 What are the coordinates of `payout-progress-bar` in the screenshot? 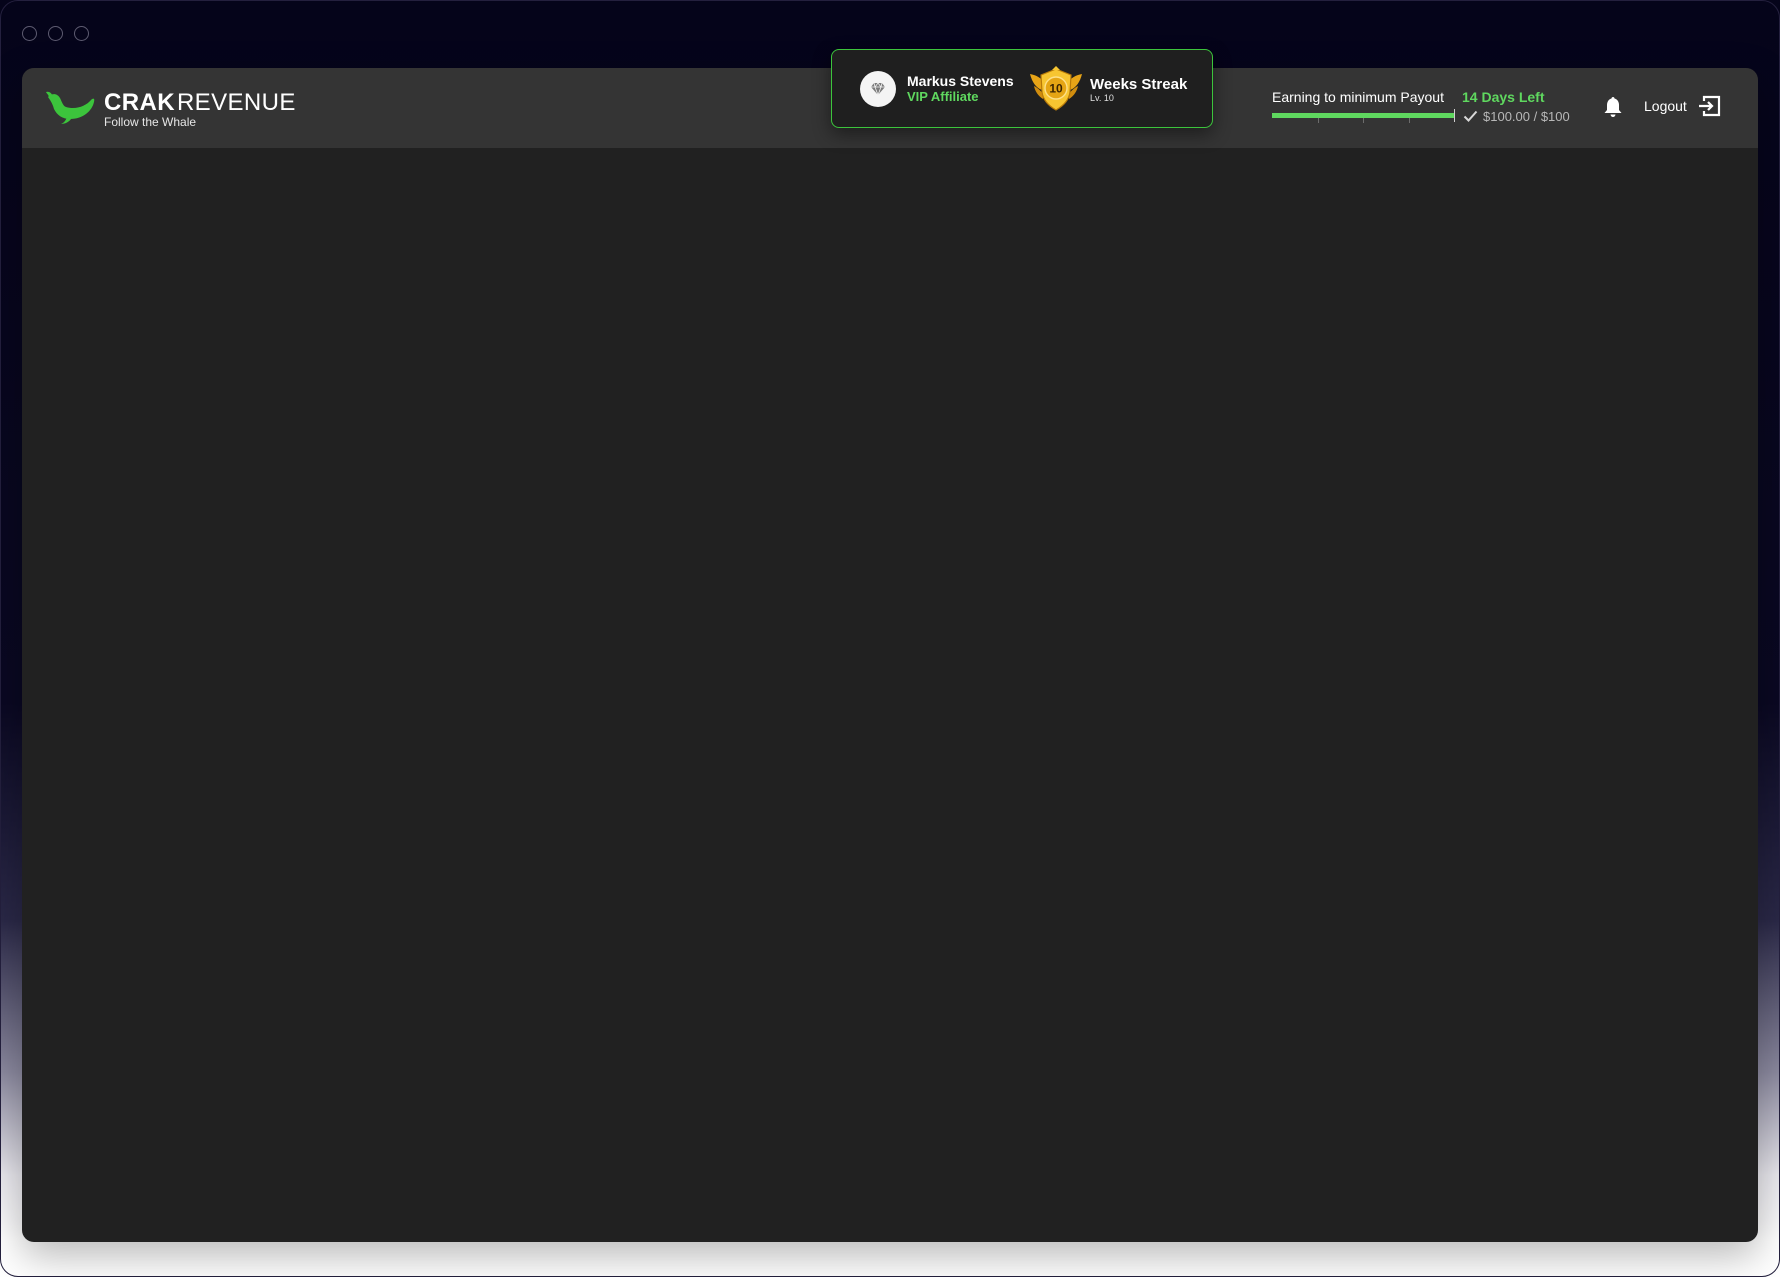 It's located at (1363, 116).